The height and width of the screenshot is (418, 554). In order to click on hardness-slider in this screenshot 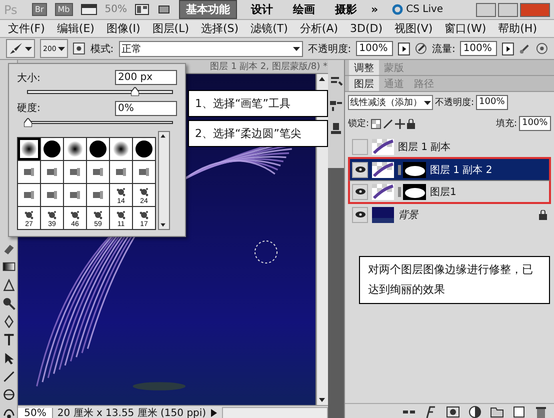, I will do `click(100, 122)`.